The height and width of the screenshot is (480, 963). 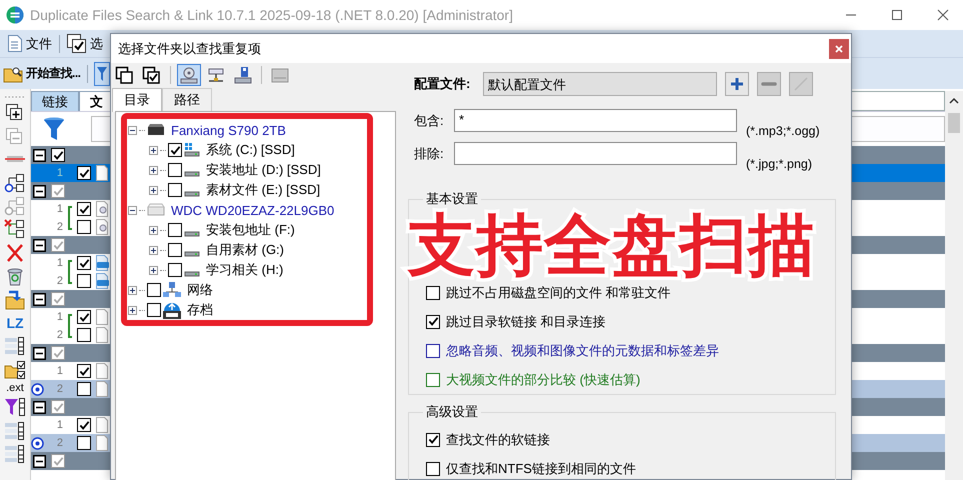 What do you see at coordinates (526, 321) in the screenshot?
I see `option-label: 跳过目录软链接 和目录连接` at bounding box center [526, 321].